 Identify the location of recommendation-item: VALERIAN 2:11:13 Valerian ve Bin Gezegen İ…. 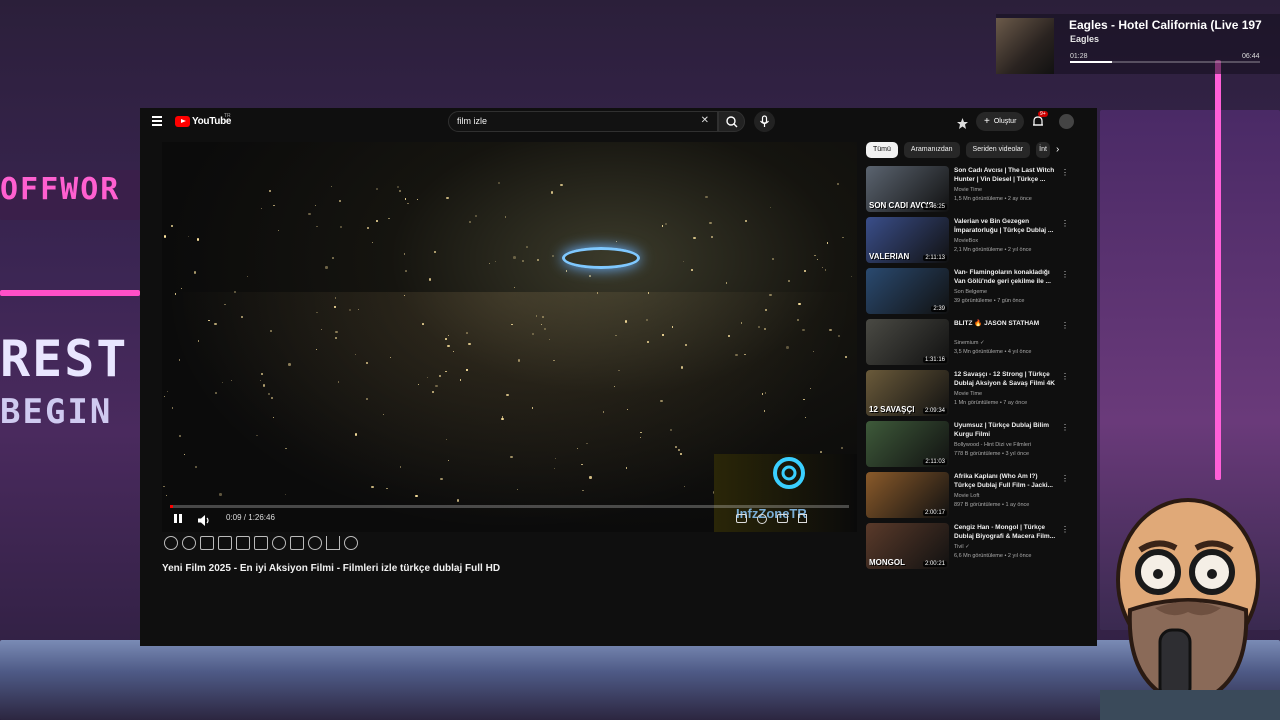
(967, 241).